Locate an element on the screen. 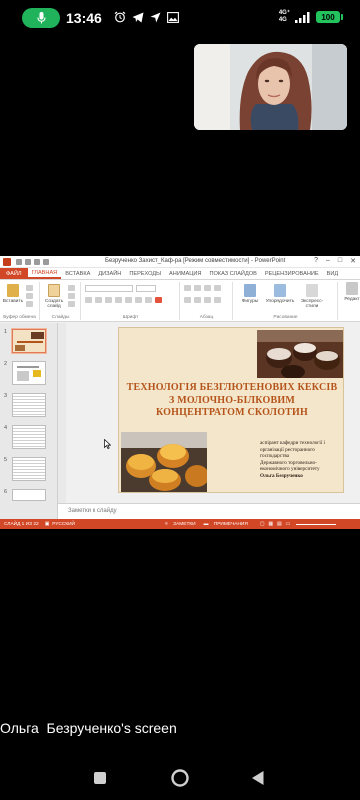  slide-title-line-3: КОНЦЕНТРАТОМ СКОЛОТИН is located at coordinates (232, 412).